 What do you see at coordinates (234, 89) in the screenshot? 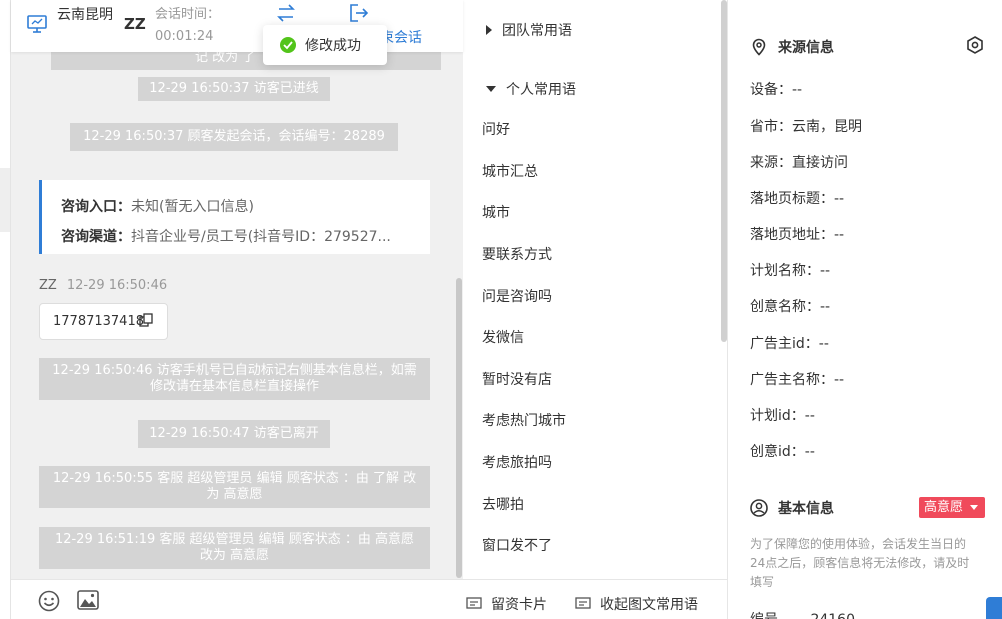
I see `system-message-joined: 12-29 16:50:37 访客已进线` at bounding box center [234, 89].